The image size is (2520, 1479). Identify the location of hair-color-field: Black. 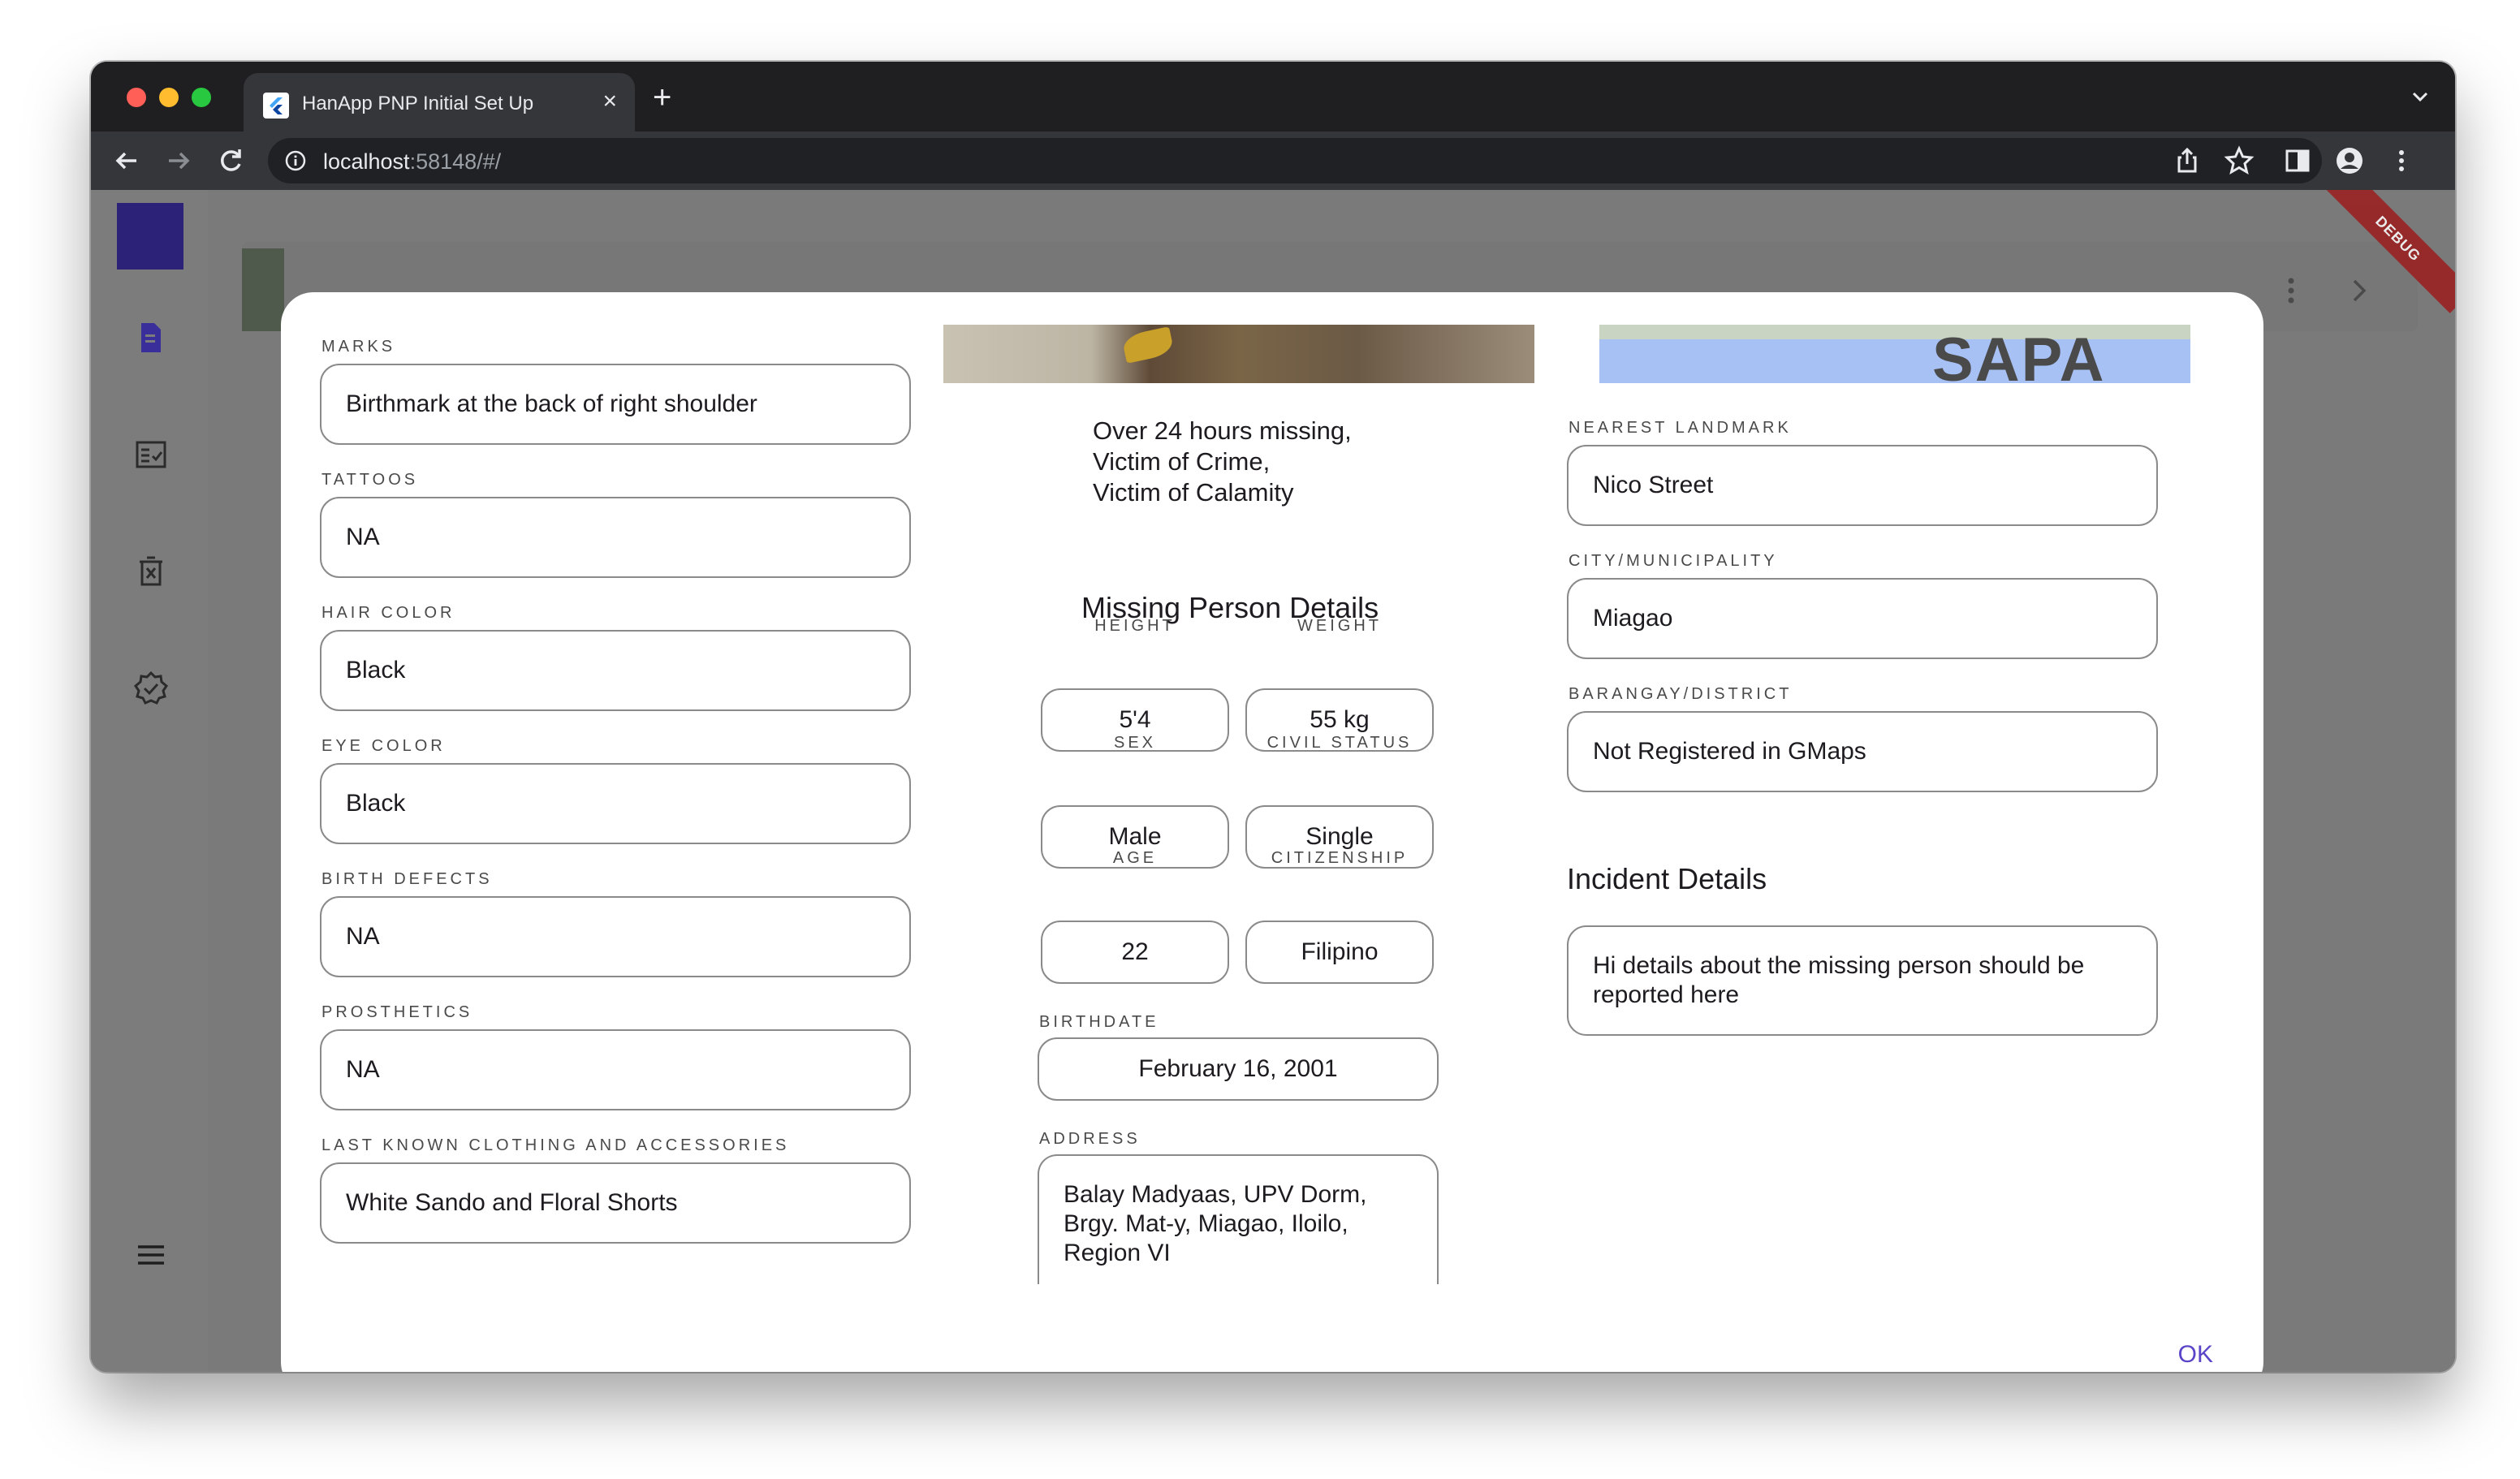
(615, 670).